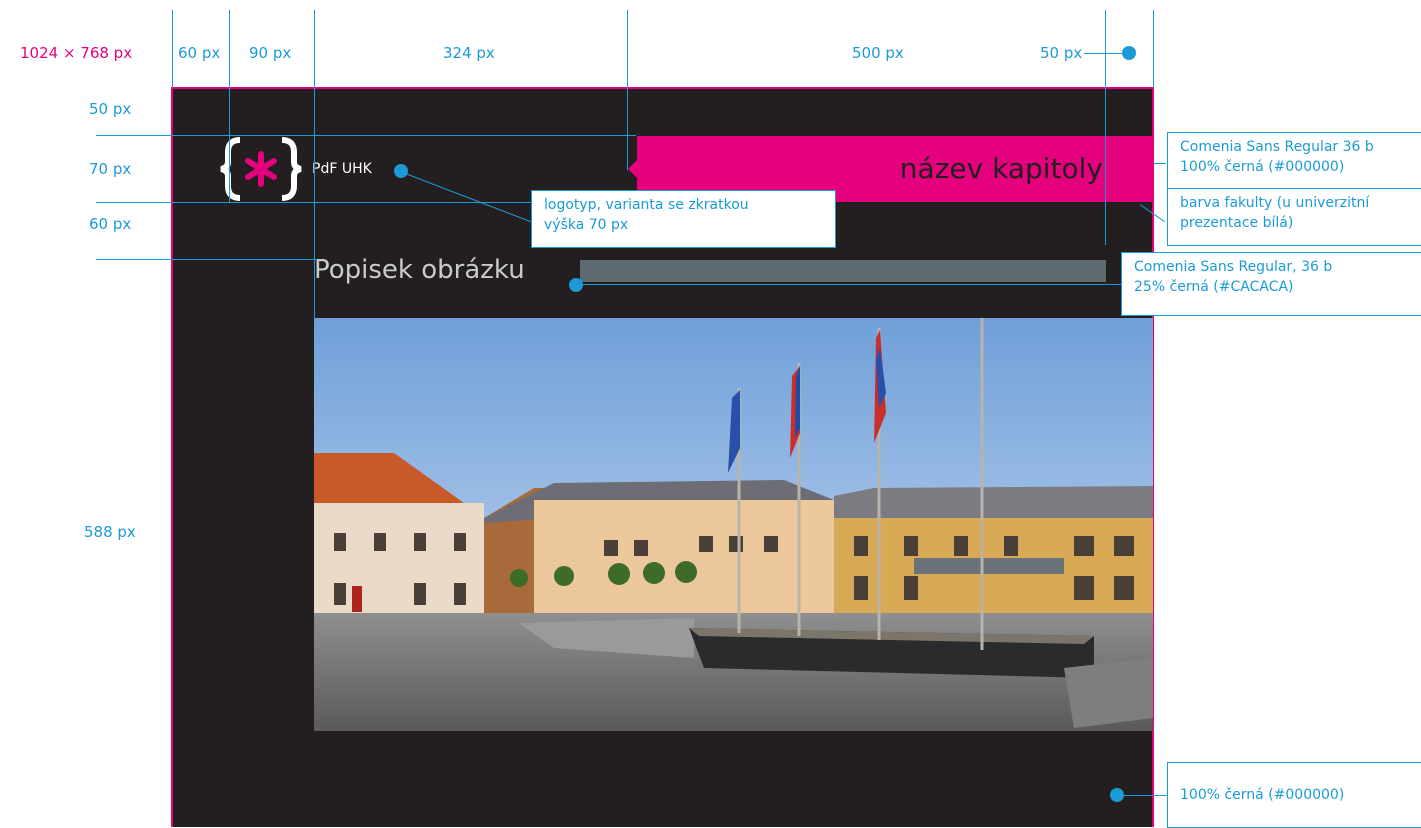 The width and height of the screenshot is (1421, 828). I want to click on canvas-size-label: 1024 × 768 px, so click(76, 53).